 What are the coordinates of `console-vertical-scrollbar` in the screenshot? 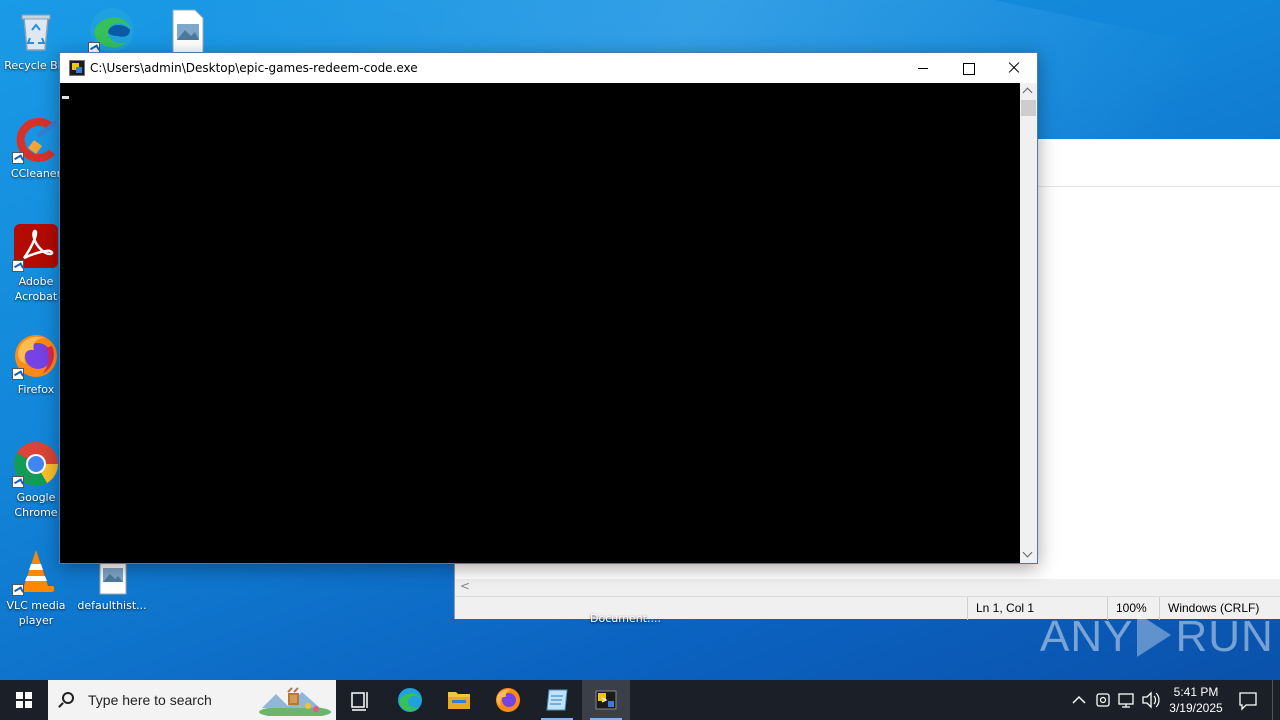 It's located at (1028, 323).